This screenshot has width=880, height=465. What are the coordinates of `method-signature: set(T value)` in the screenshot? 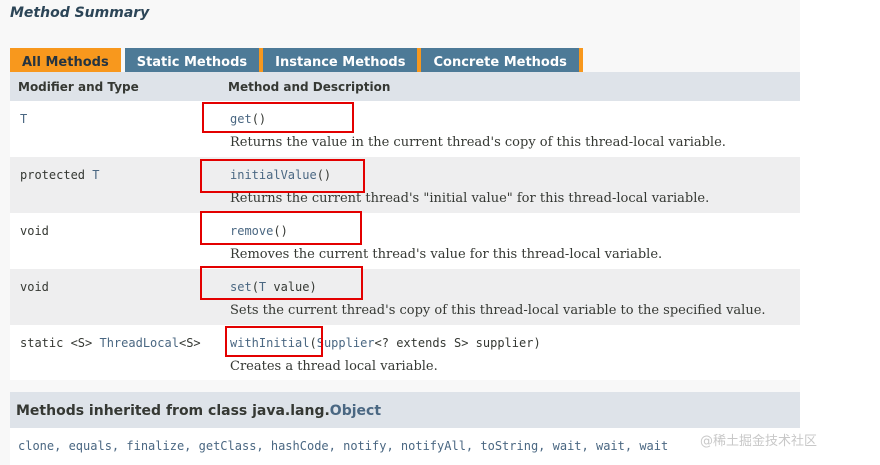 It's located at (273, 287).